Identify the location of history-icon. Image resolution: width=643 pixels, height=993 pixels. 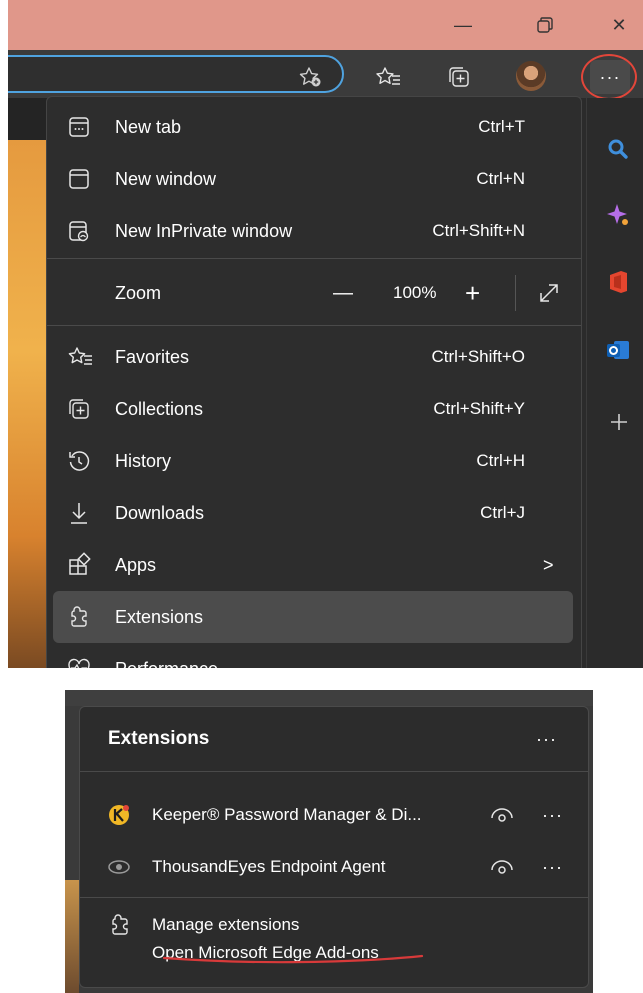
(79, 461).